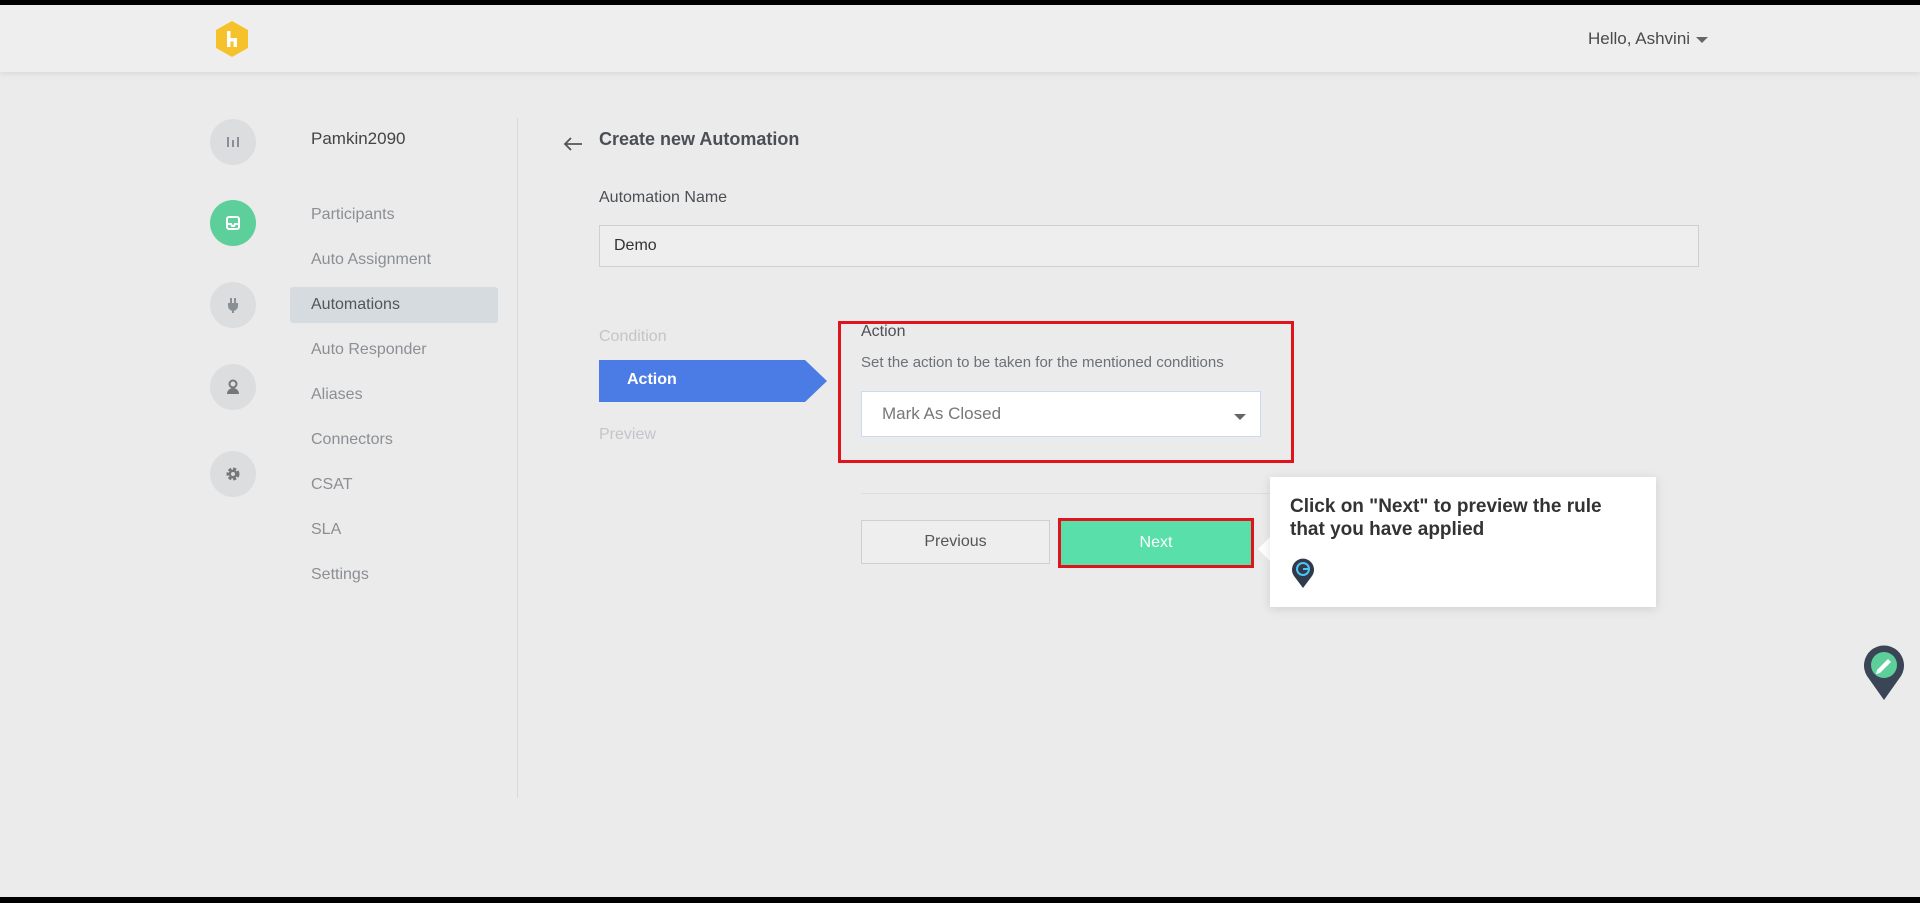 Image resolution: width=1920 pixels, height=903 pixels. Describe the element at coordinates (942, 413) in the screenshot. I see `action-select-value: Mark As Closed` at that location.